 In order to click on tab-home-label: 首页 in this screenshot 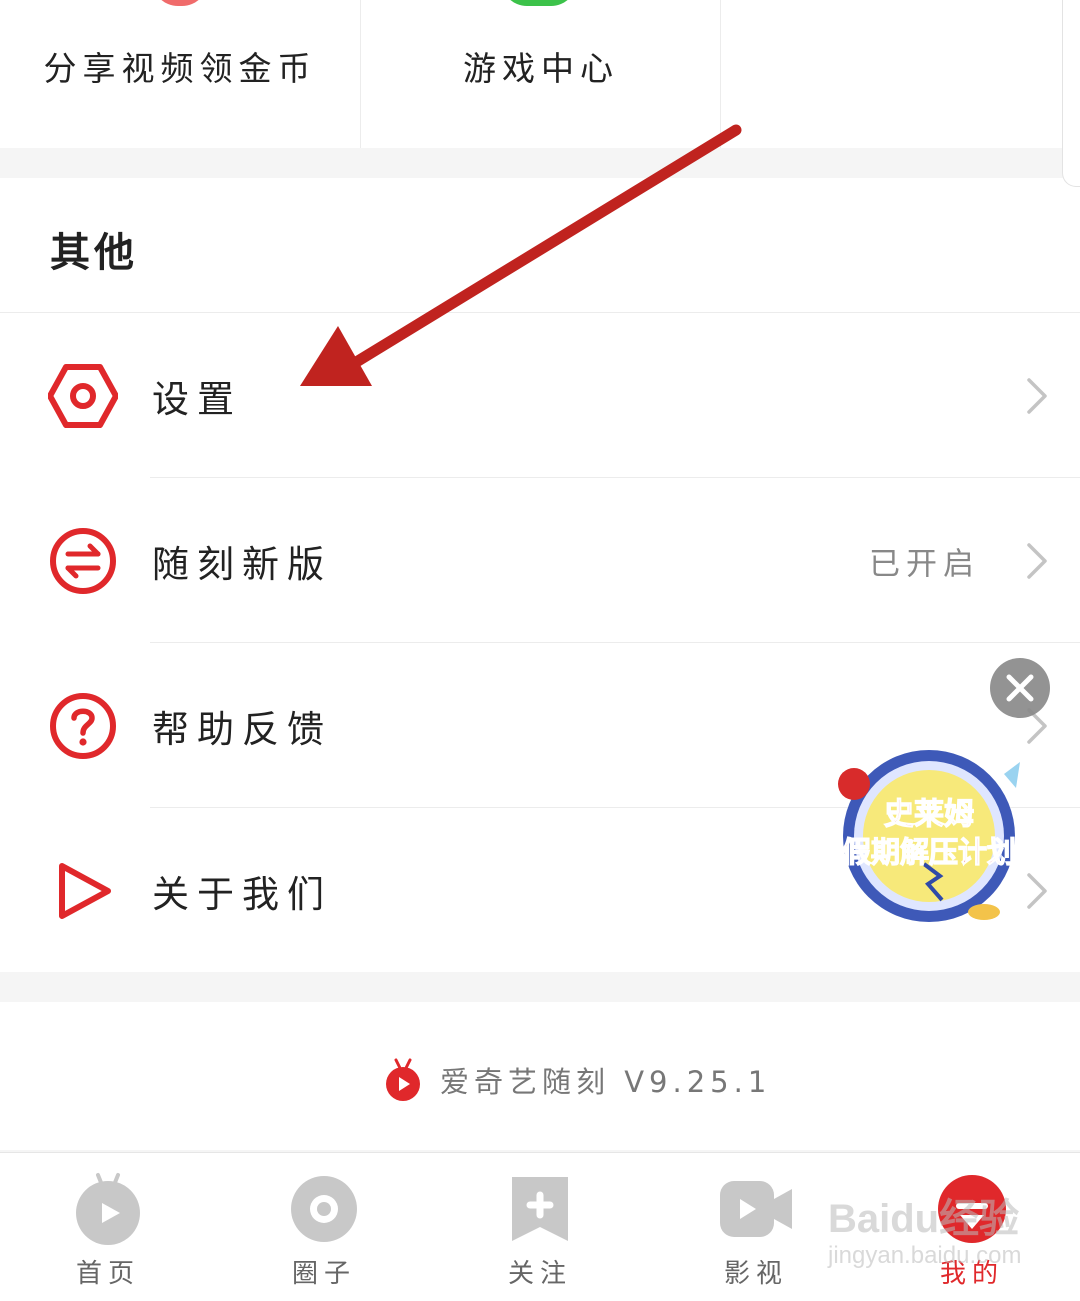, I will do `click(107, 1274)`.